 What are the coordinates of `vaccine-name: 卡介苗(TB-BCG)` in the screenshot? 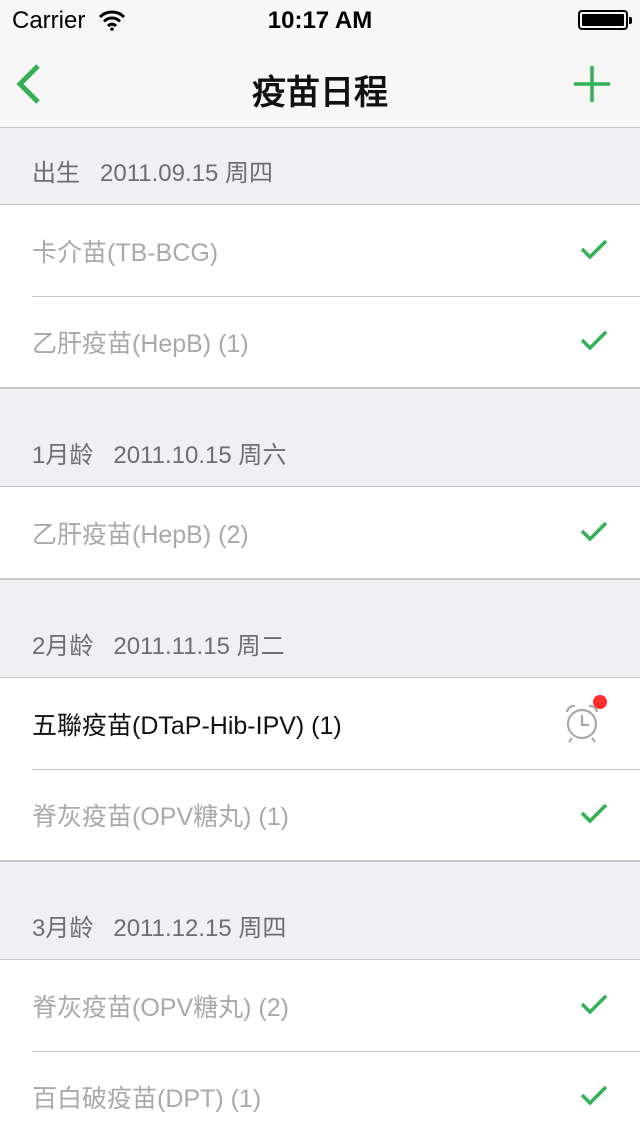 It's located at (125, 253).